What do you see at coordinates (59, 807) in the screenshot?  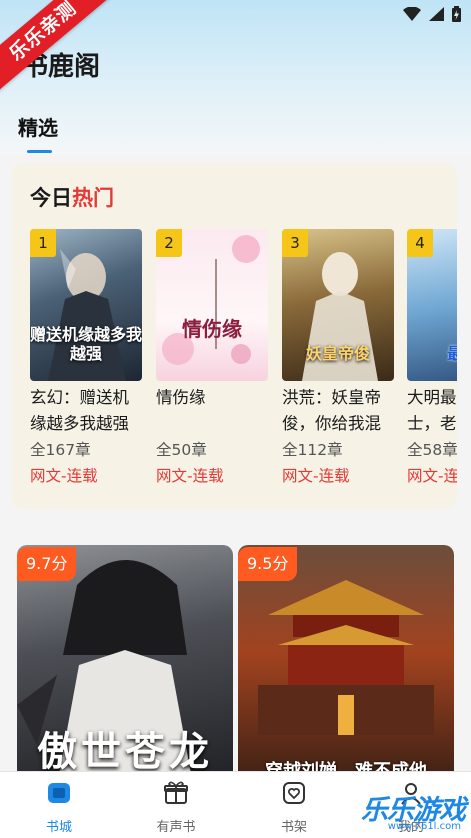 I see `nav-bookstore: 书城` at bounding box center [59, 807].